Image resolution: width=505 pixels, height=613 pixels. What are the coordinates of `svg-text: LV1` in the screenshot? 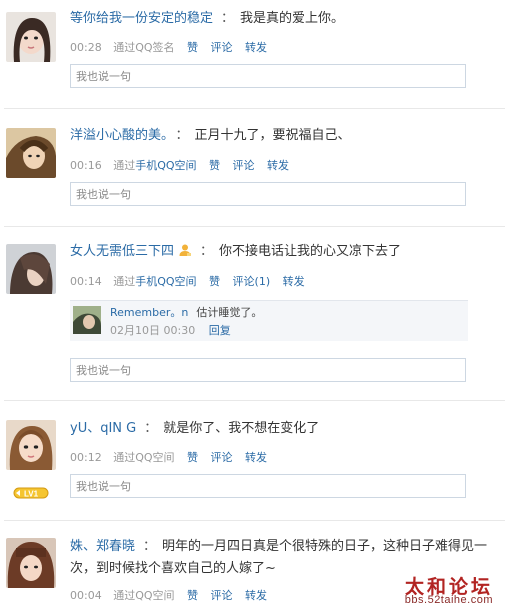 It's located at (31, 494).